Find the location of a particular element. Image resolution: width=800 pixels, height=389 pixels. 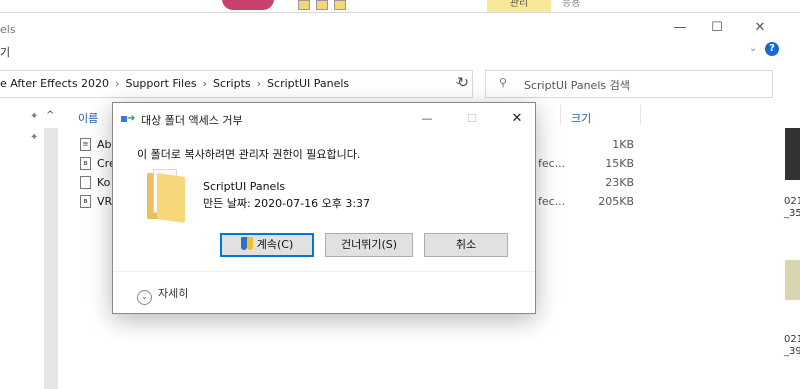

file-size: 1KB is located at coordinates (623, 144).